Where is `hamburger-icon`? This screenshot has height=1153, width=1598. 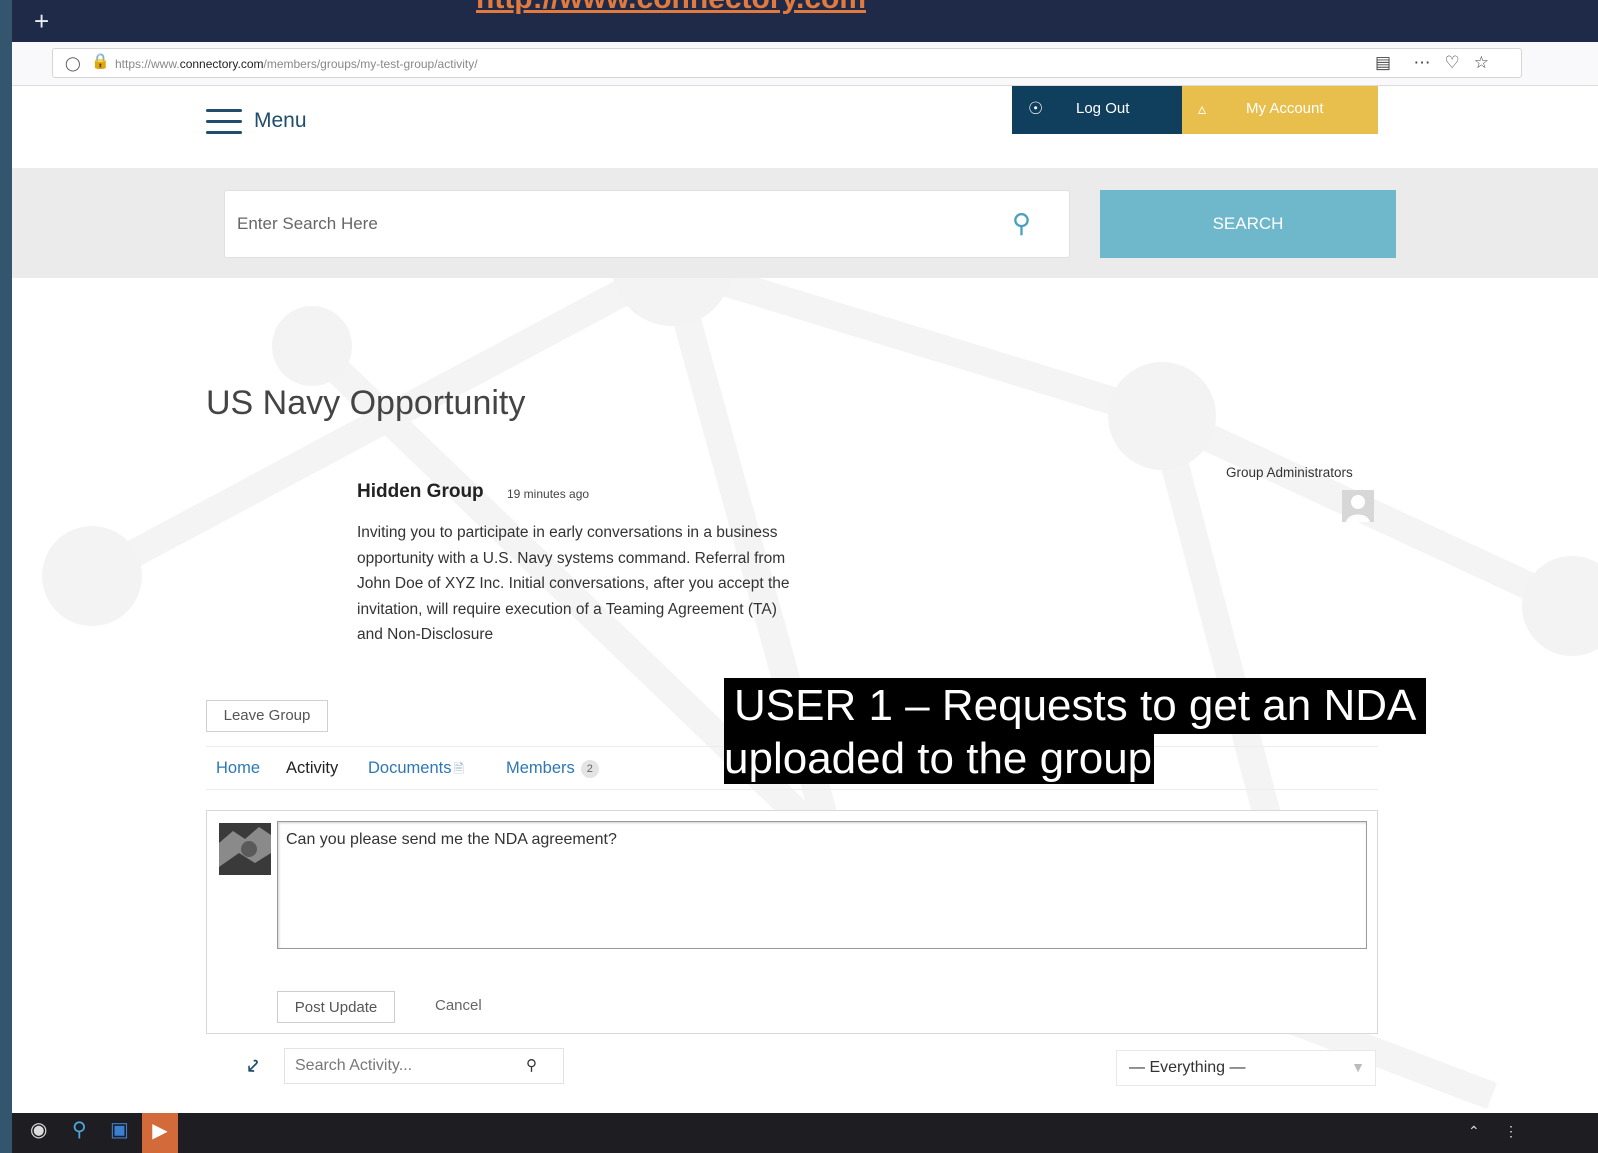
hamburger-icon is located at coordinates (224, 121).